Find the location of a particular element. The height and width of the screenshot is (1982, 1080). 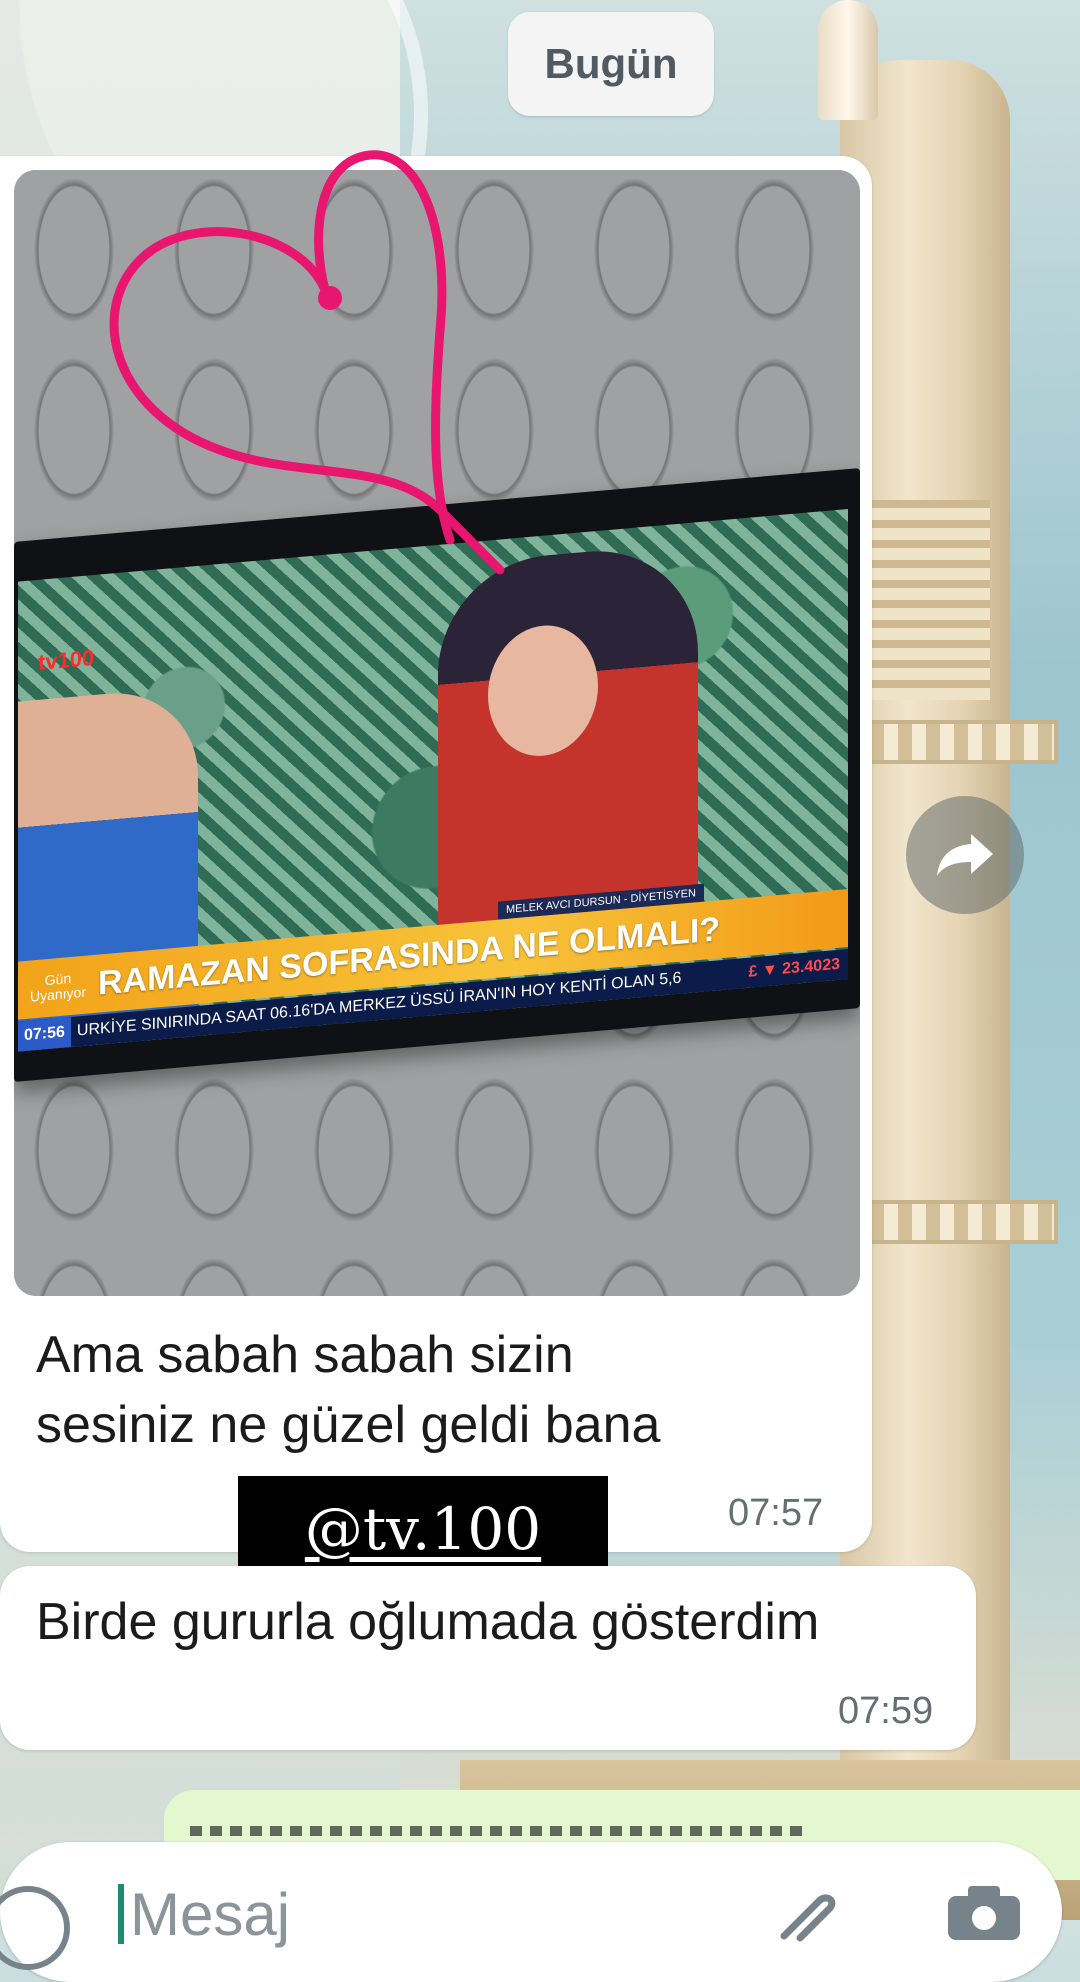

message-text: Birde gururla oğlumada gösterdim is located at coordinates (428, 1622).